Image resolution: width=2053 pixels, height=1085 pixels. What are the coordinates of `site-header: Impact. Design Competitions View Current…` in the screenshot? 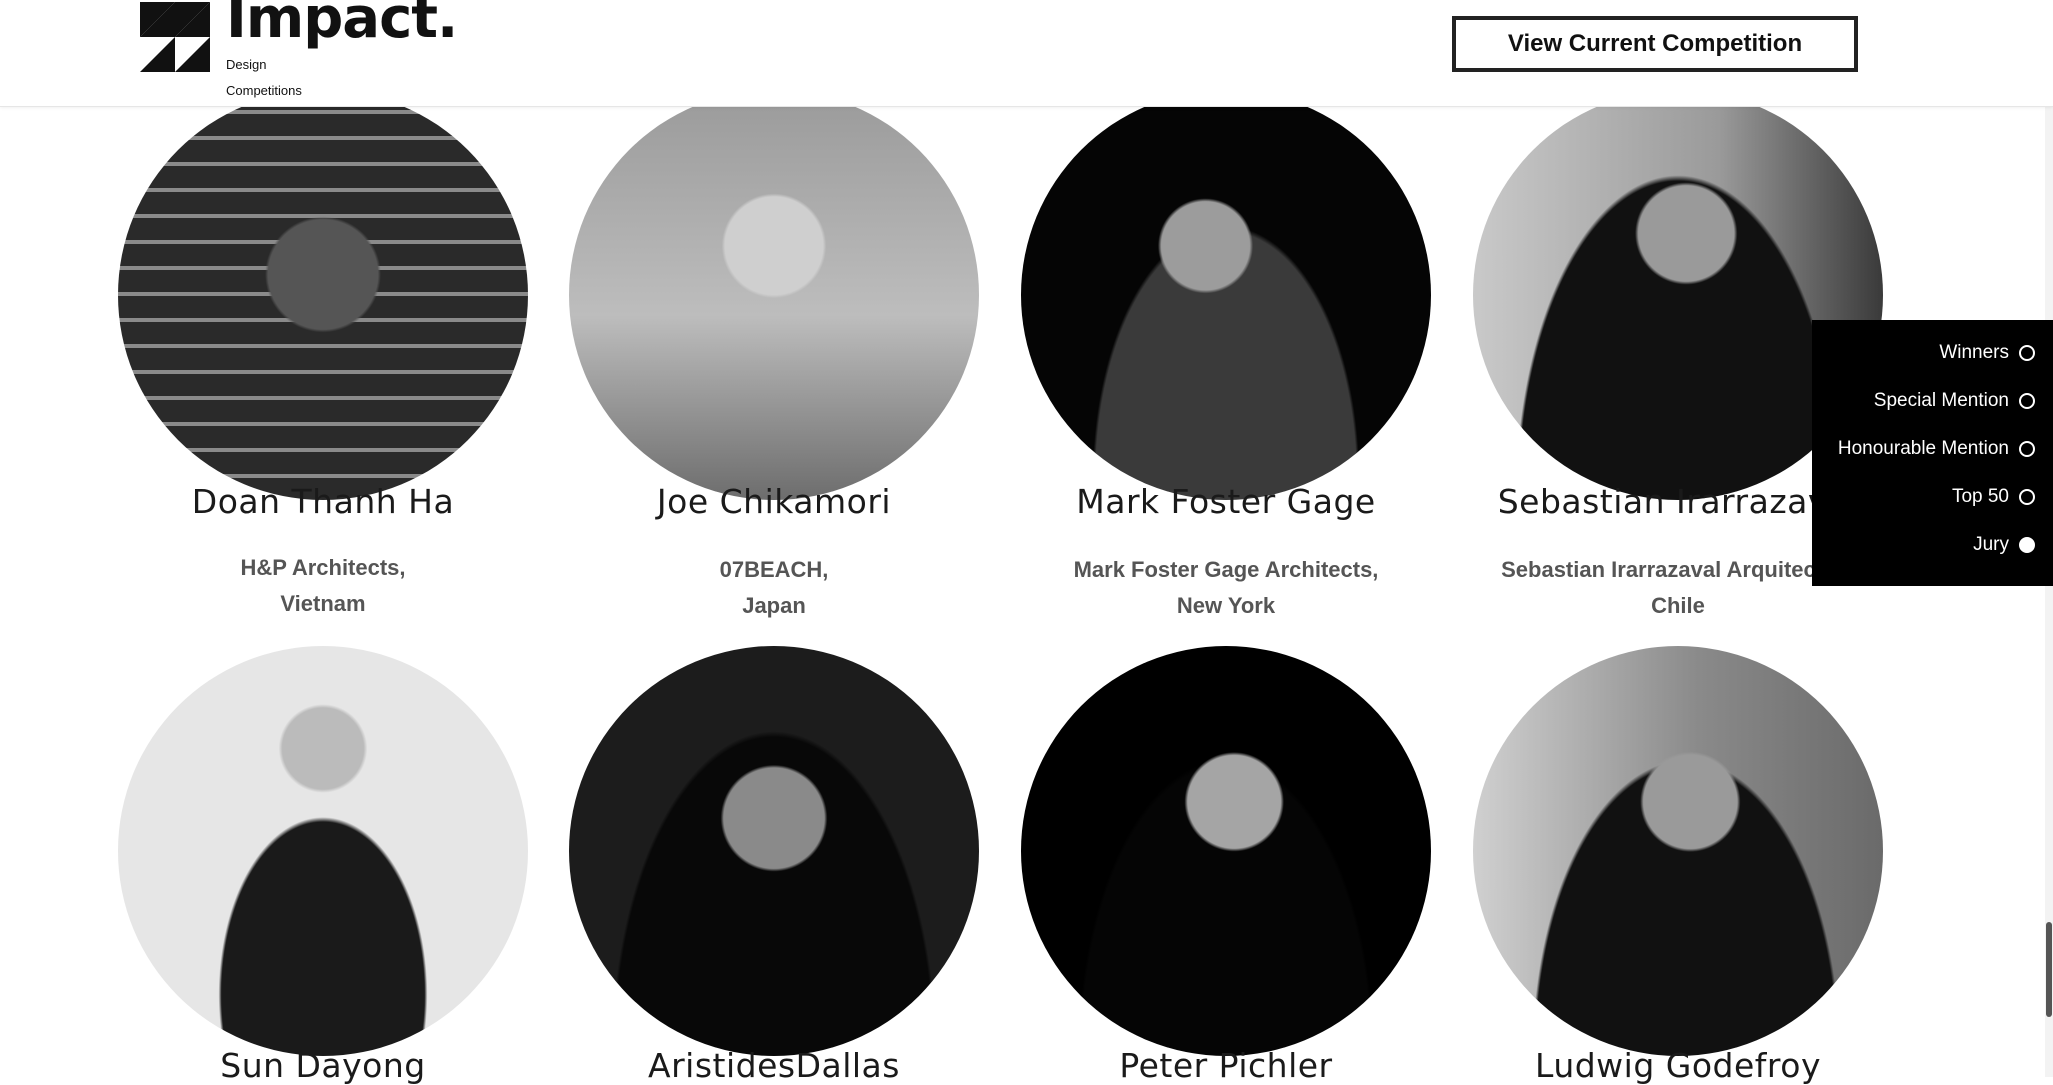 It's located at (1026, 53).